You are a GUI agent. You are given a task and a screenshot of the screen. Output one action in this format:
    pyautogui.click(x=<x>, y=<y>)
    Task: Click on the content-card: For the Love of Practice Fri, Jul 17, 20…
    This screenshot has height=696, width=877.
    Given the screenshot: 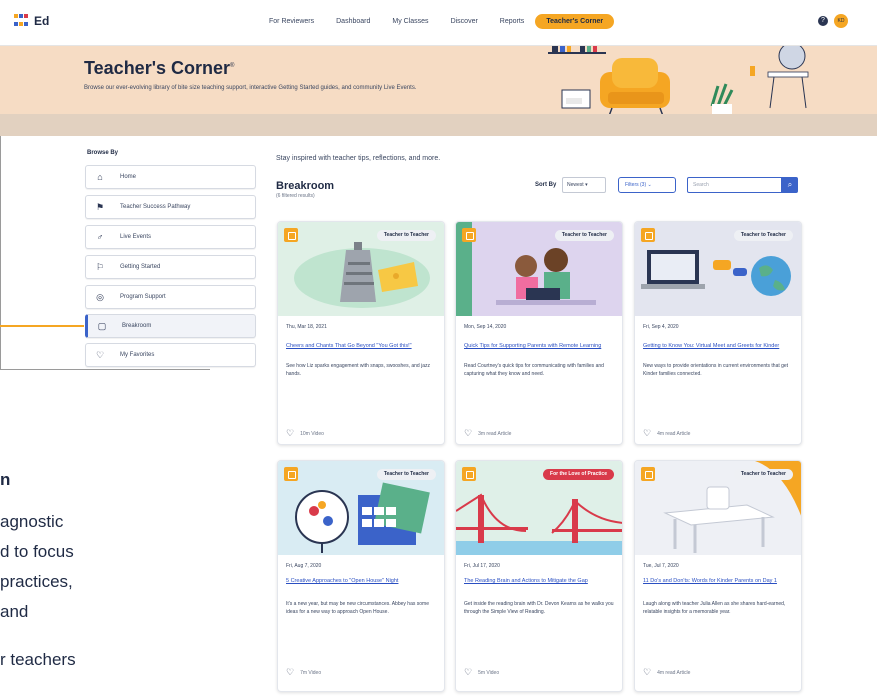 What is the action you would take?
    pyautogui.click(x=539, y=576)
    